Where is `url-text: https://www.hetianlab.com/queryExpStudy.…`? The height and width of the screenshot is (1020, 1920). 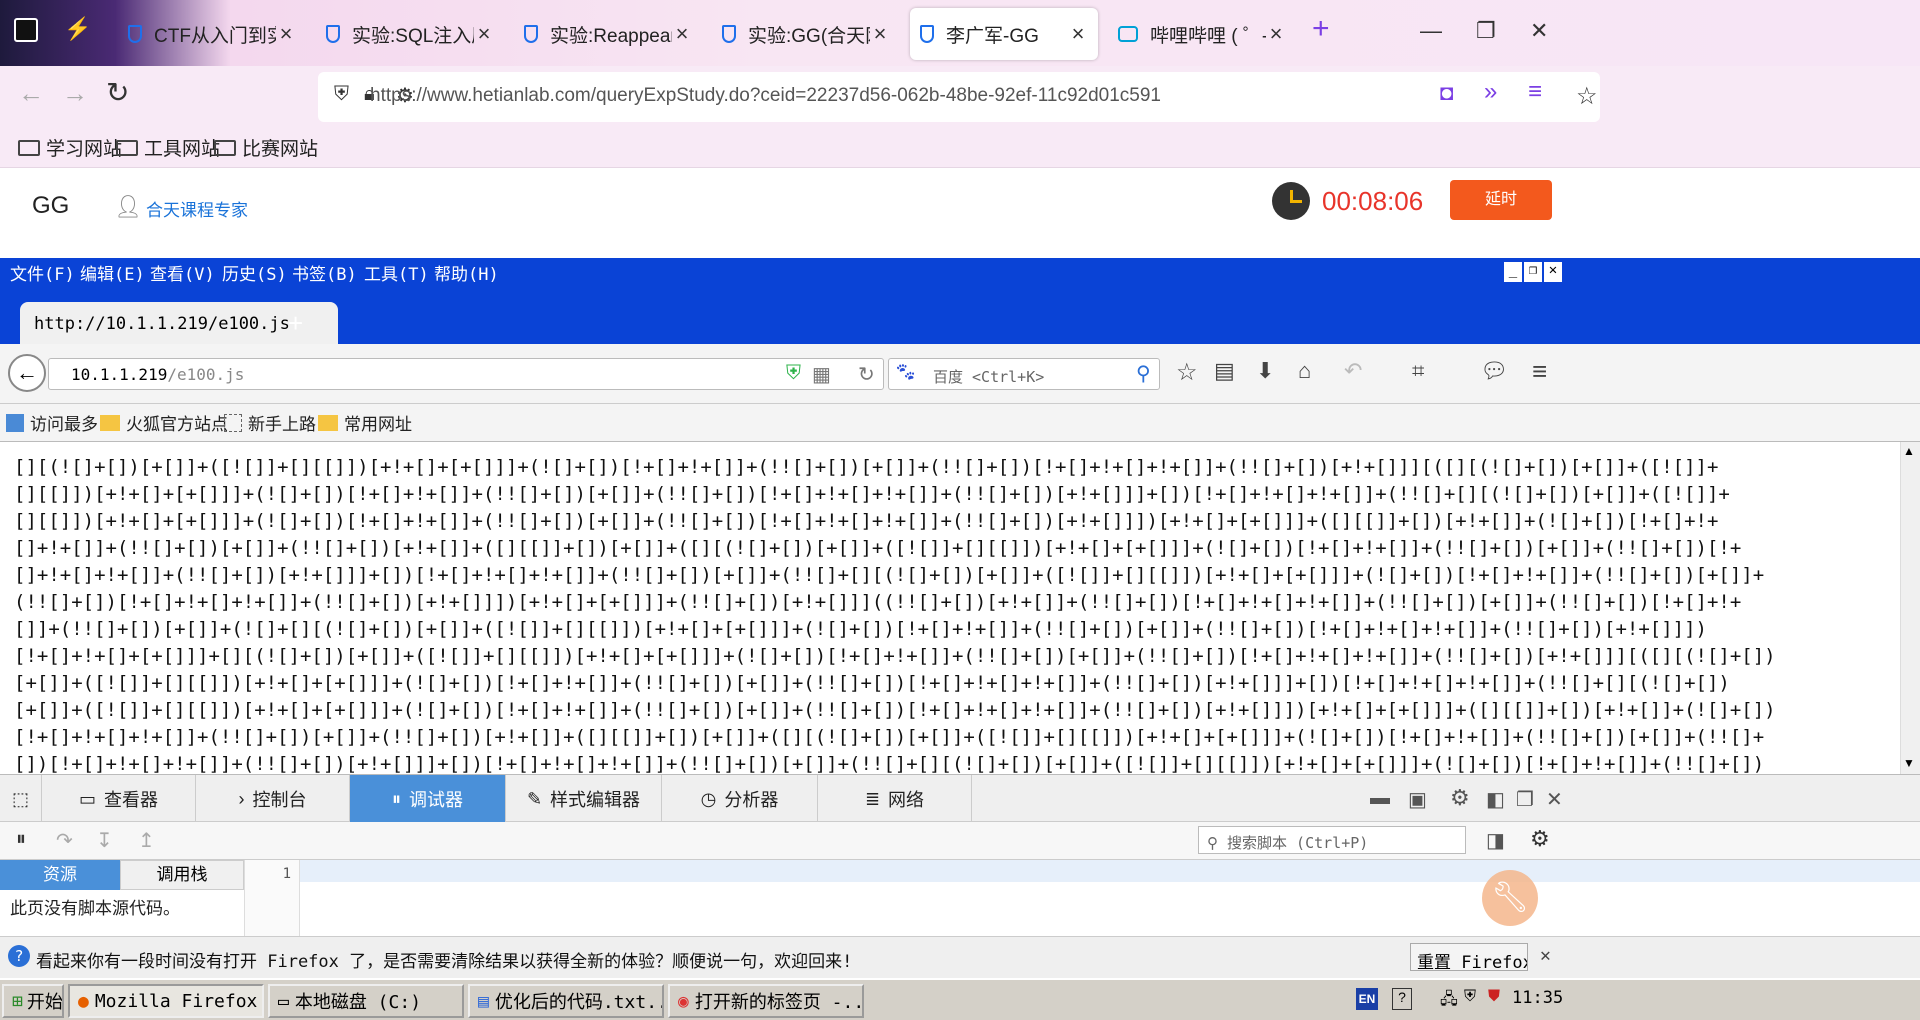 url-text: https://www.hetianlab.com/queryExpStudy.… is located at coordinates (765, 96).